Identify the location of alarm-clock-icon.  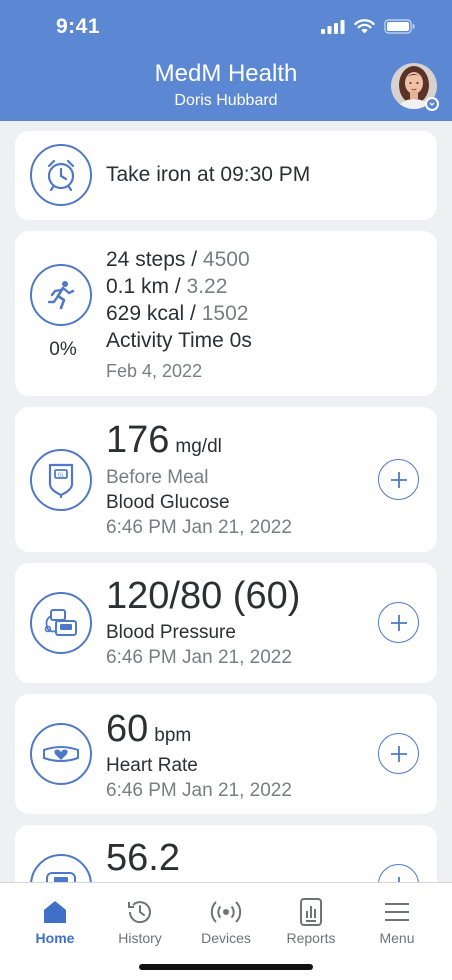
(61, 175).